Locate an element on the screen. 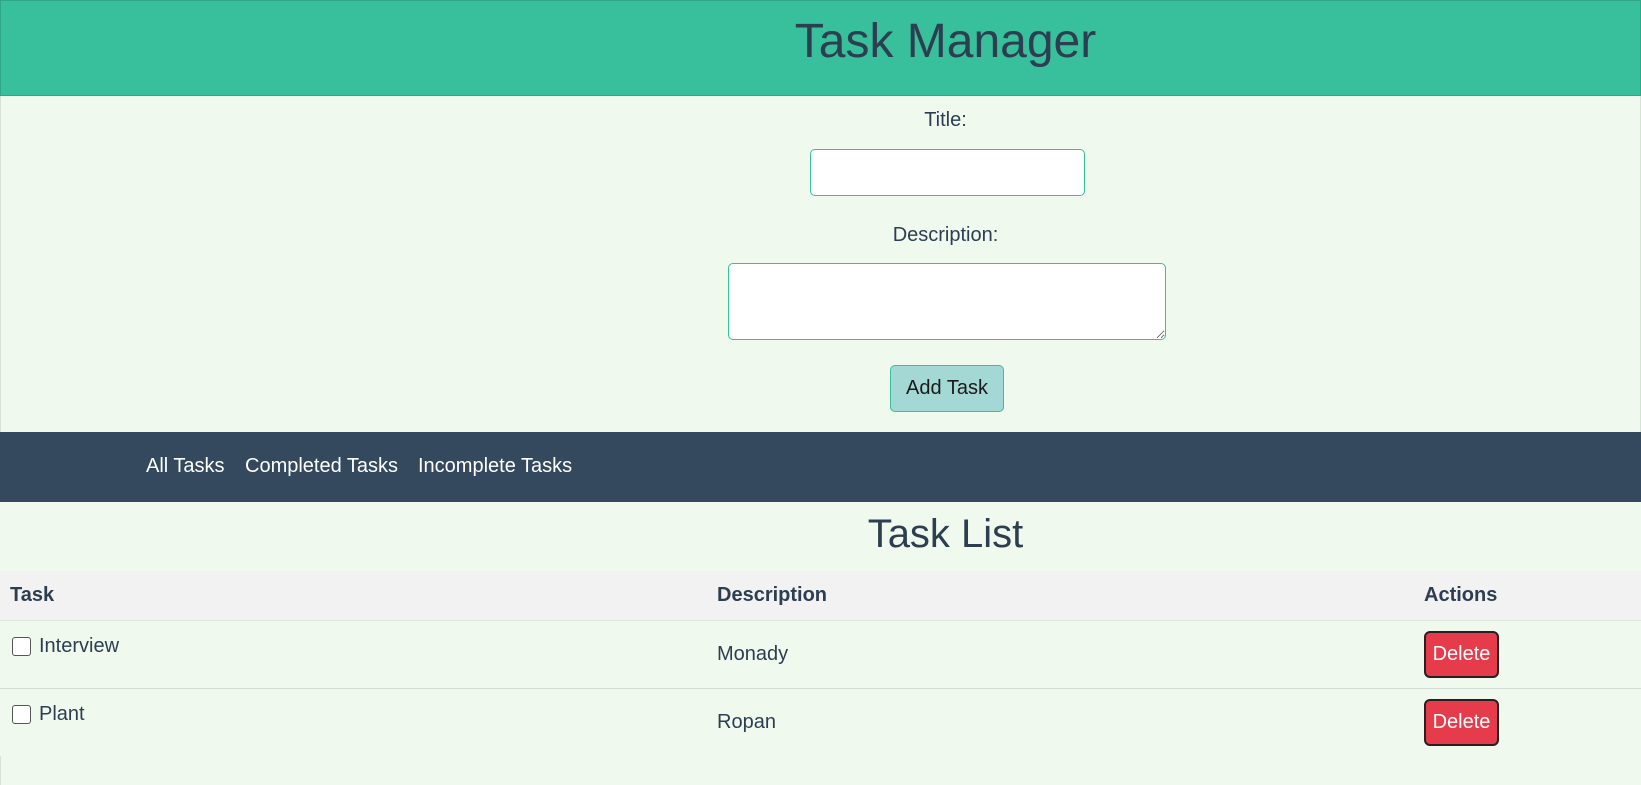 The width and height of the screenshot is (1641, 785). task-cell: Interview is located at coordinates (353, 654).